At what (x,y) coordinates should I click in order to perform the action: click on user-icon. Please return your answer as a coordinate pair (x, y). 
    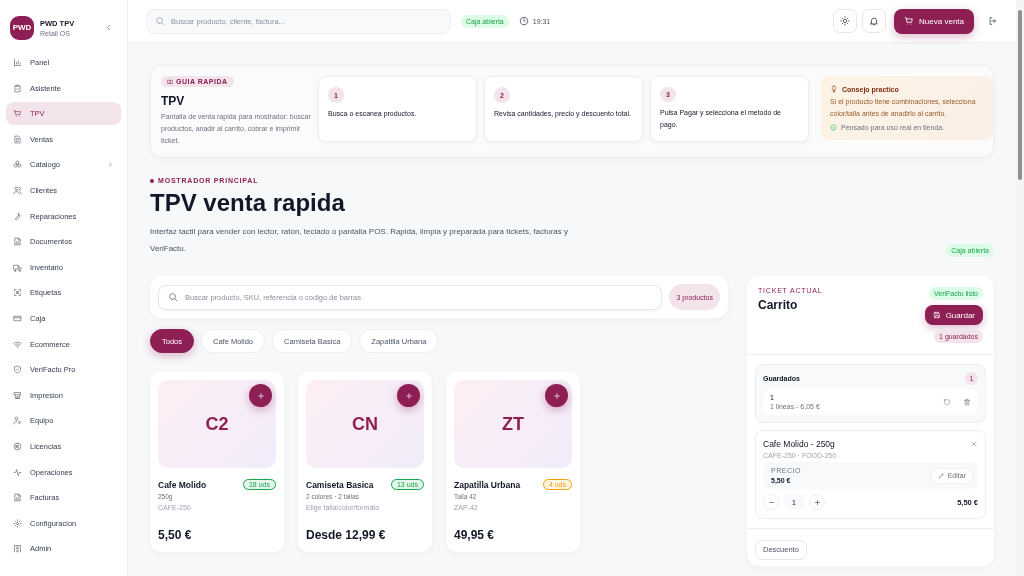
    Looking at the image, I should click on (17, 421).